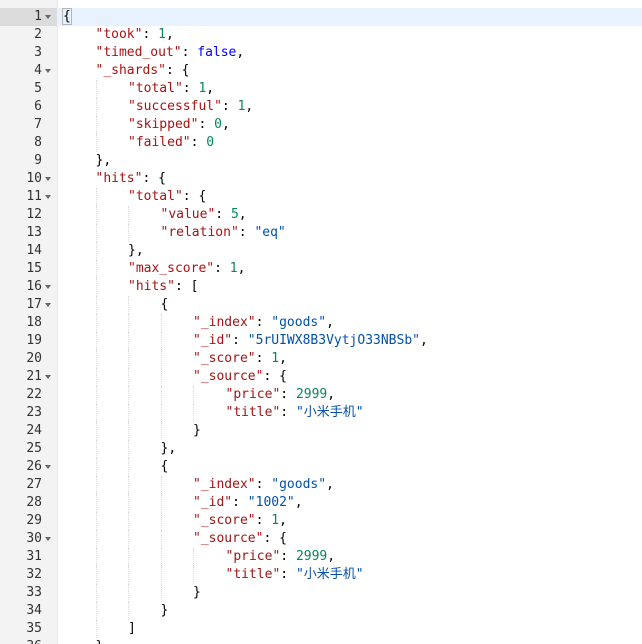 Image resolution: width=642 pixels, height=644 pixels. Describe the element at coordinates (199, 395) in the screenshot. I see `code-text: "price": 2999,` at that location.